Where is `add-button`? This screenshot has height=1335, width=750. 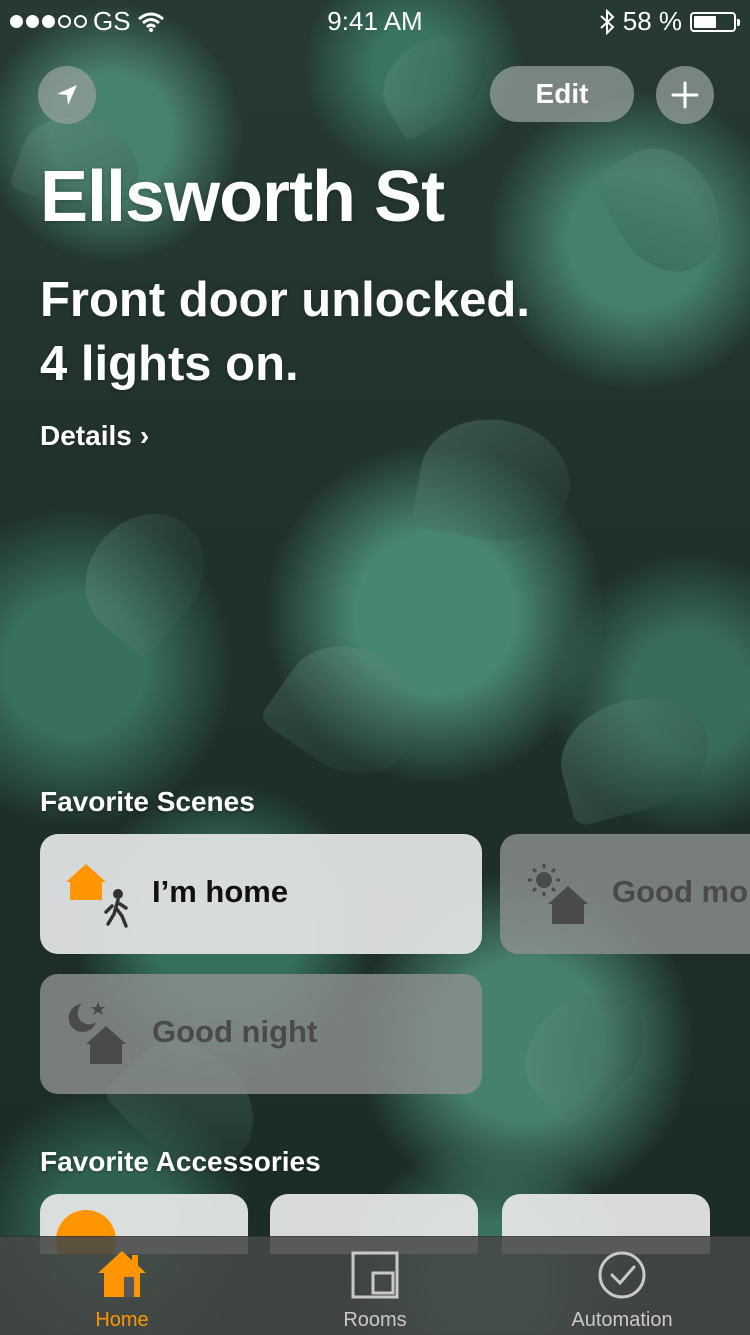 add-button is located at coordinates (685, 95).